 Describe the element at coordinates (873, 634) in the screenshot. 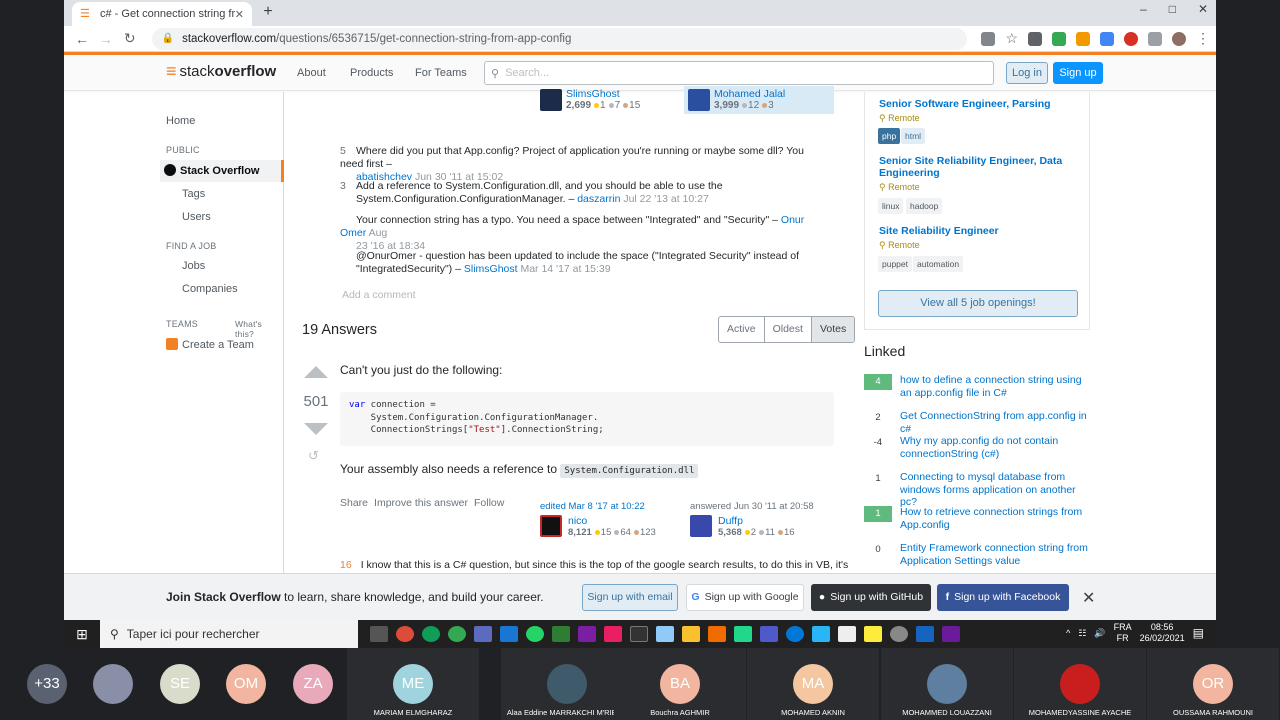

I see `sticky-notes-icon` at that location.